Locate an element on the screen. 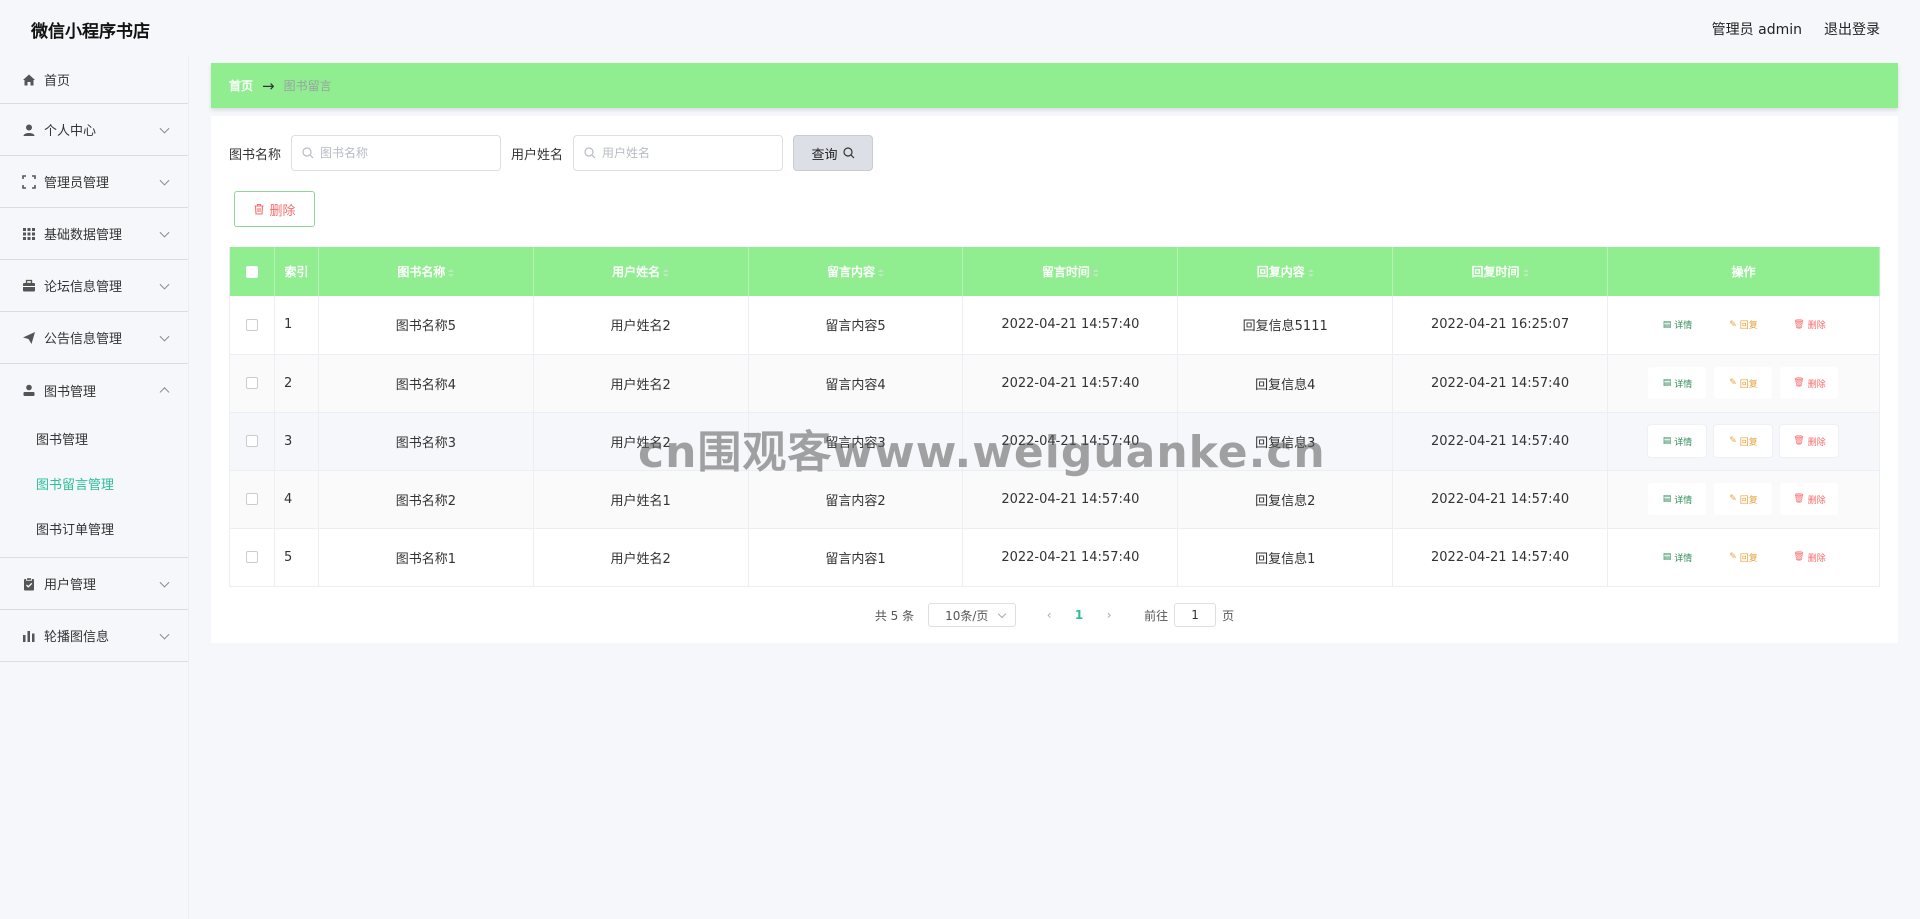  column-header-book: 图书名称 is located at coordinates (426, 271).